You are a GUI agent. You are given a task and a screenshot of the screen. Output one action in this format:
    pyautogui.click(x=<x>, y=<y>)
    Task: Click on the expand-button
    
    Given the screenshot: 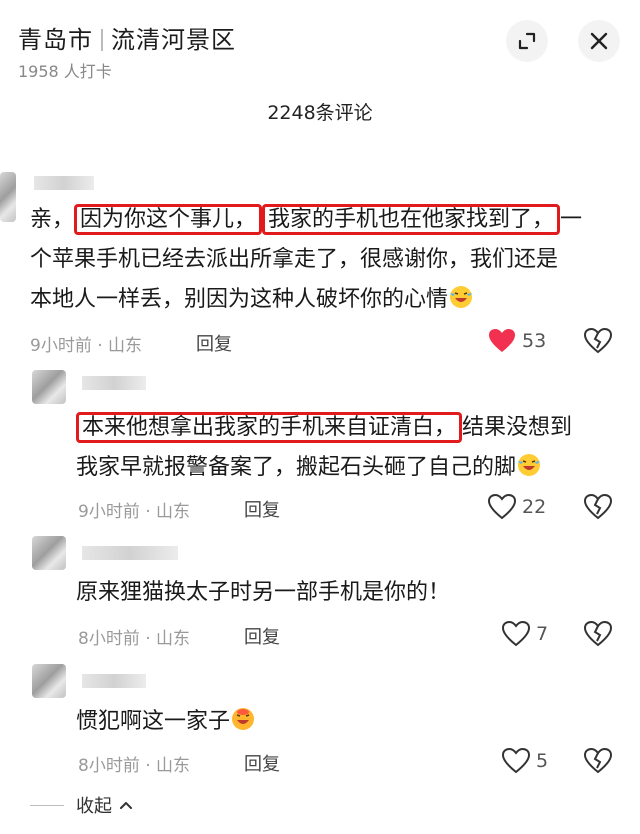 What is the action you would take?
    pyautogui.click(x=527, y=41)
    